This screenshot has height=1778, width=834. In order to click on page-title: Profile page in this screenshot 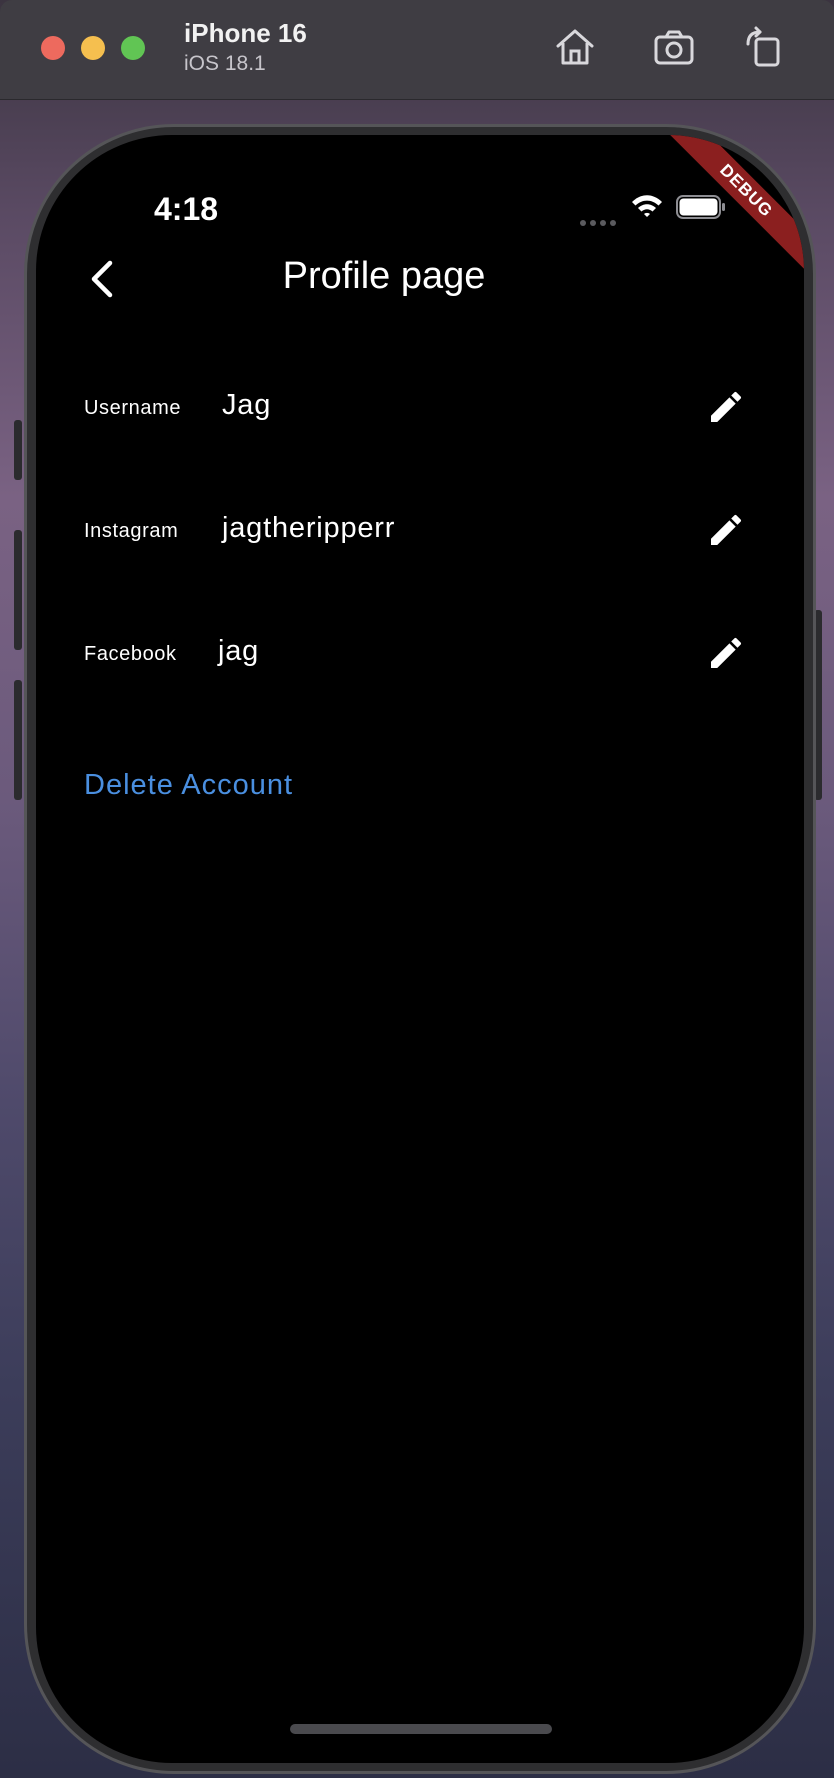, I will do `click(420, 276)`.